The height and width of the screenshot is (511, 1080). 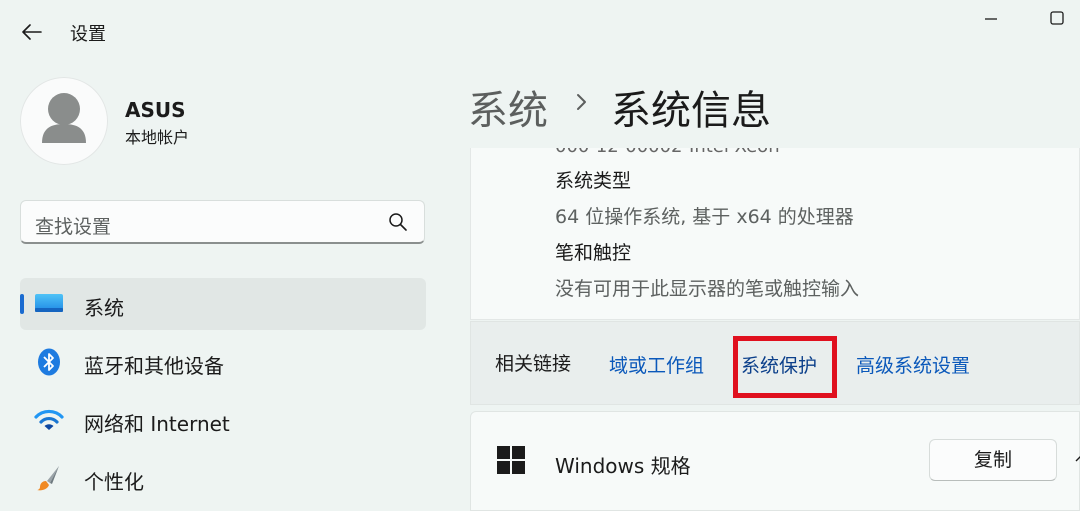 What do you see at coordinates (581, 102) in the screenshot?
I see `chevron-right-icon` at bounding box center [581, 102].